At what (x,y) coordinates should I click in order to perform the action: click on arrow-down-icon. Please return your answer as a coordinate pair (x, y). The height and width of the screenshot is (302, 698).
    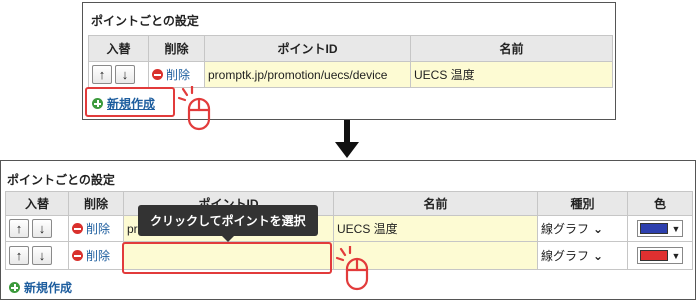
    Looking at the image, I should click on (347, 139).